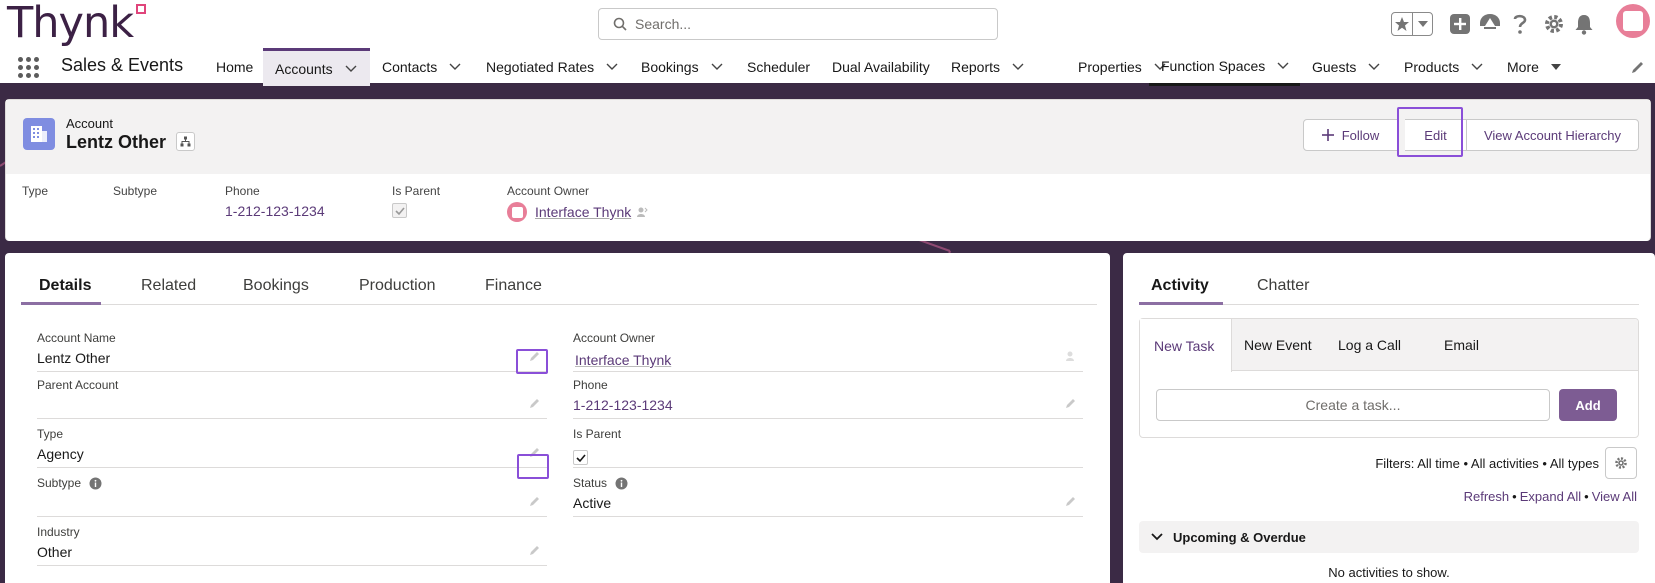 The width and height of the screenshot is (1655, 583). I want to click on gear-icon, so click(1554, 26).